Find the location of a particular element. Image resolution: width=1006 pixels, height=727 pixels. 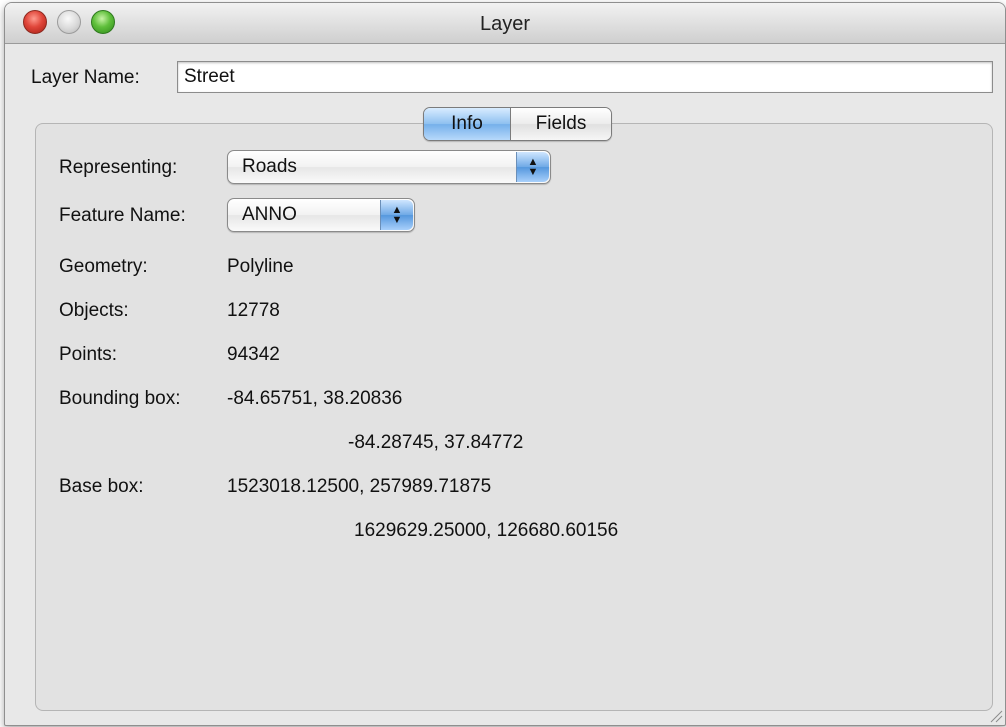

base-box-label: Base box: is located at coordinates (101, 486).